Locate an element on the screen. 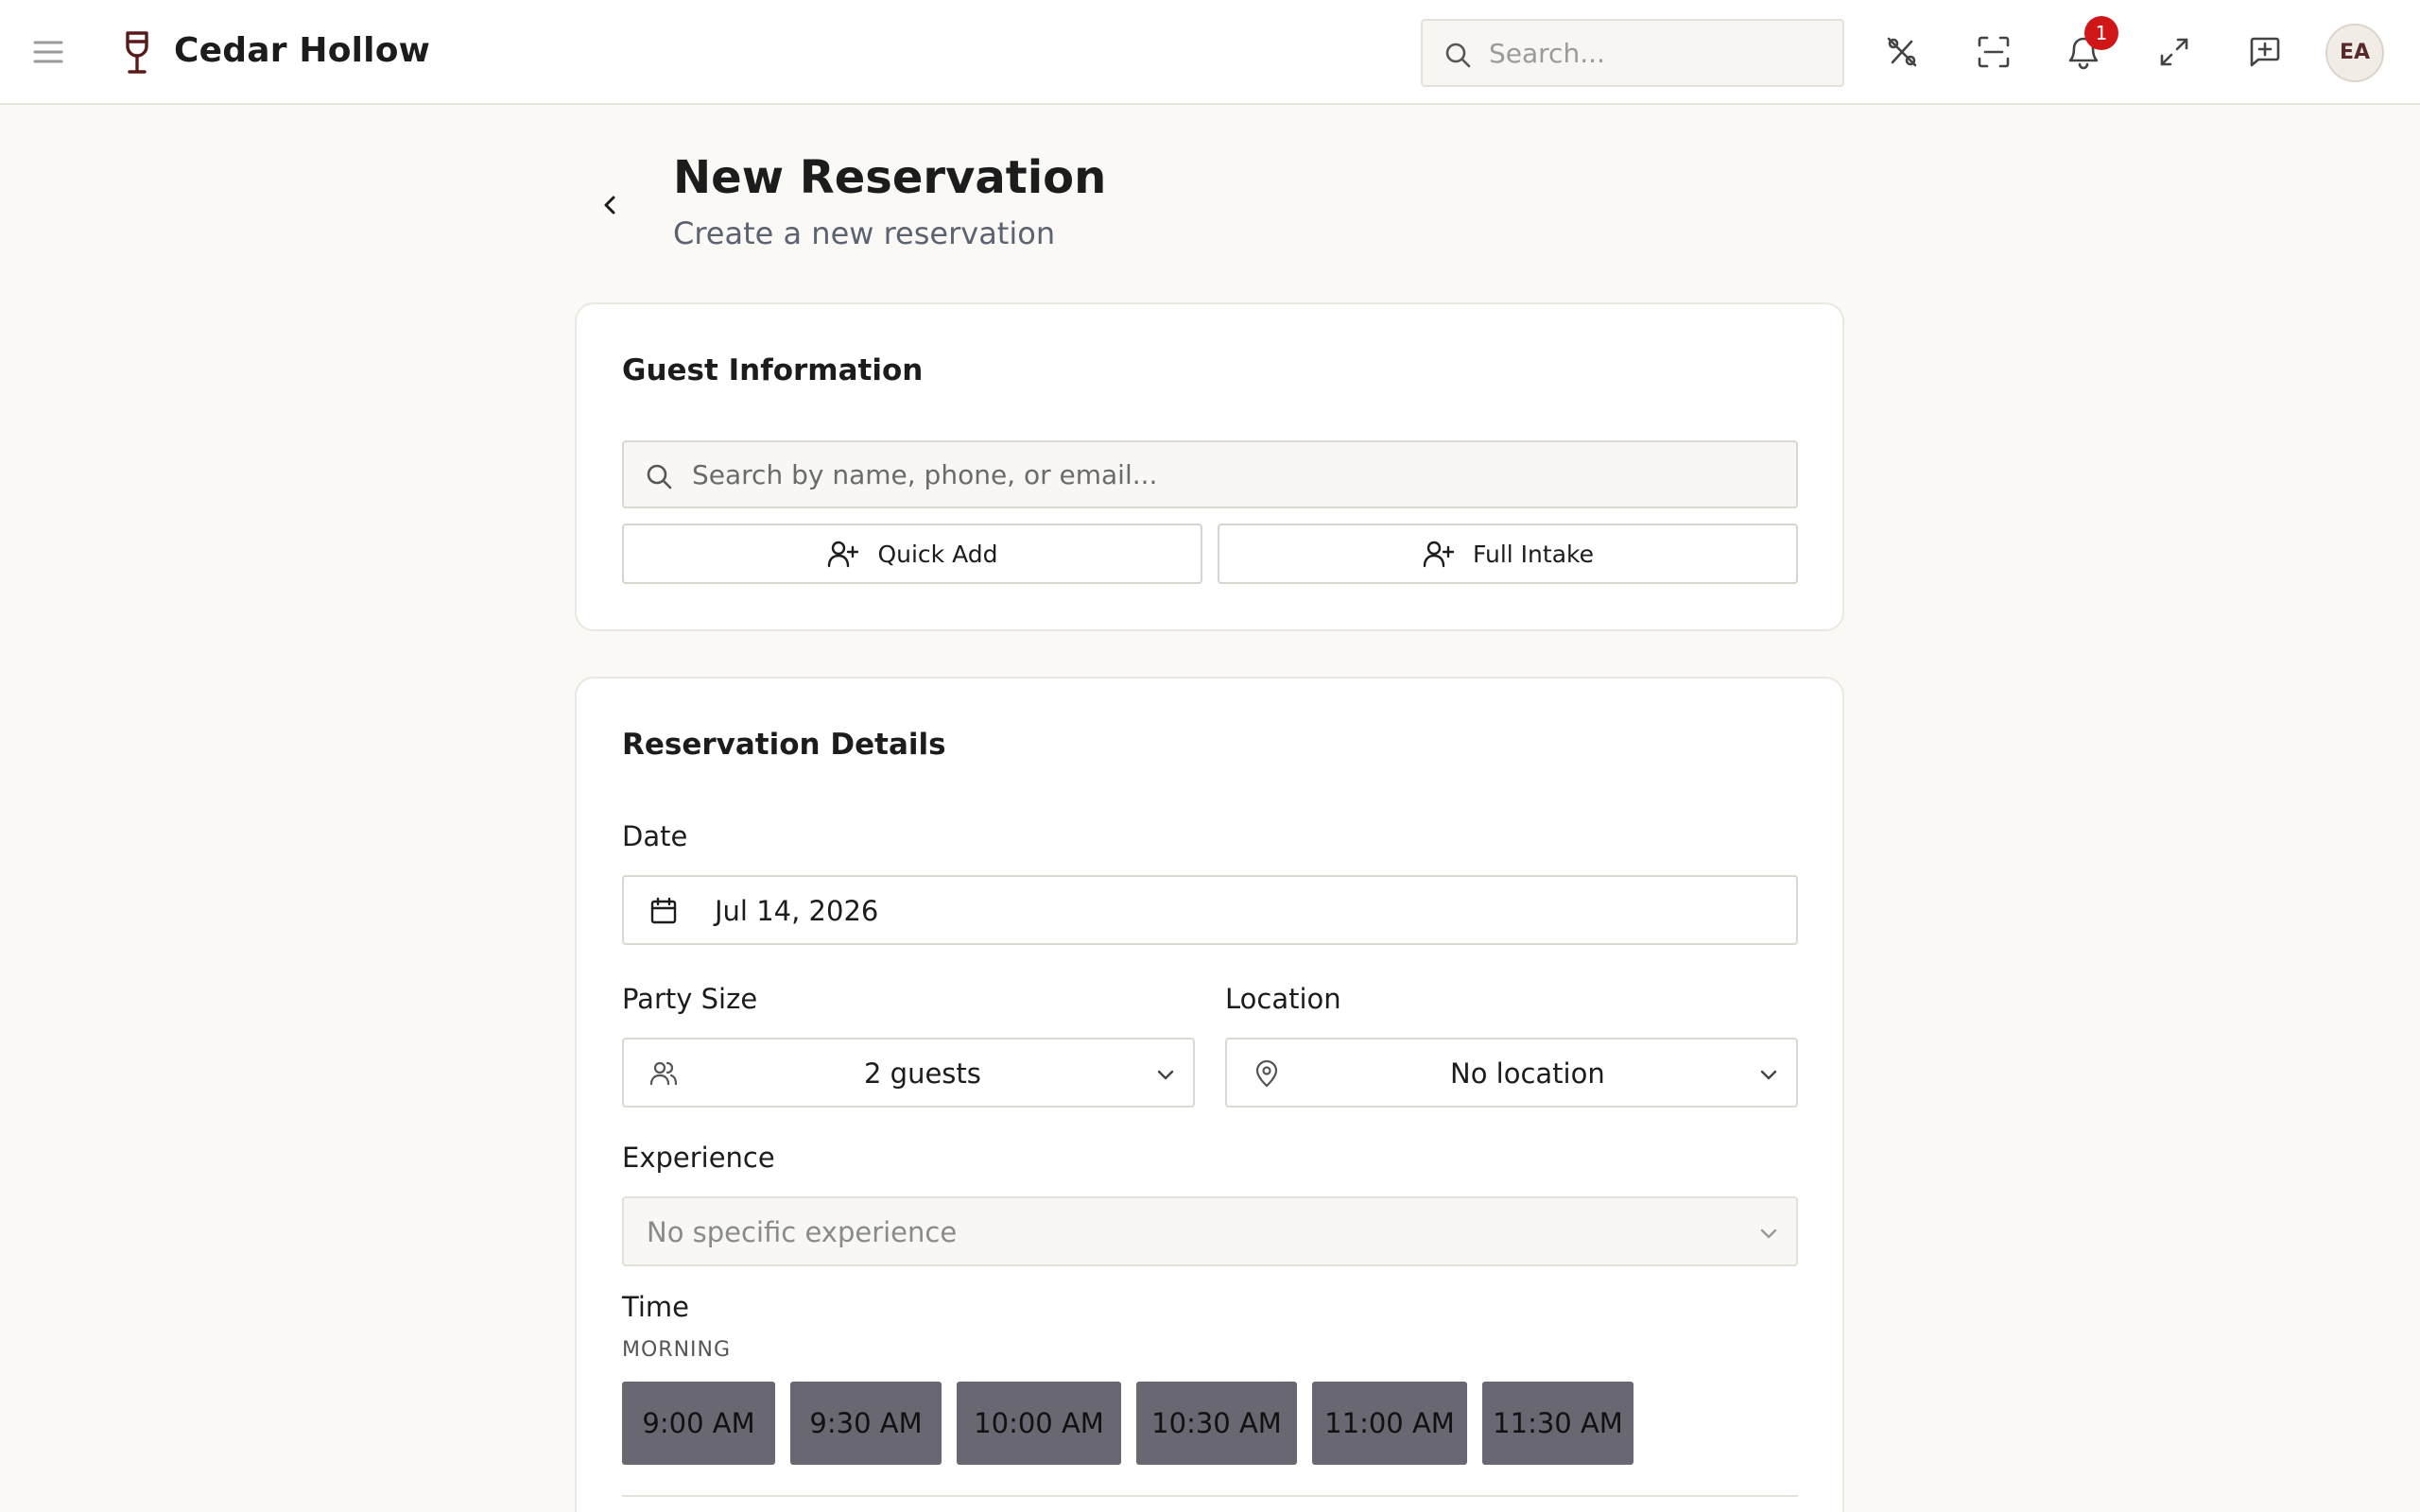  time-slot: 9:00 AM is located at coordinates (698, 1423).